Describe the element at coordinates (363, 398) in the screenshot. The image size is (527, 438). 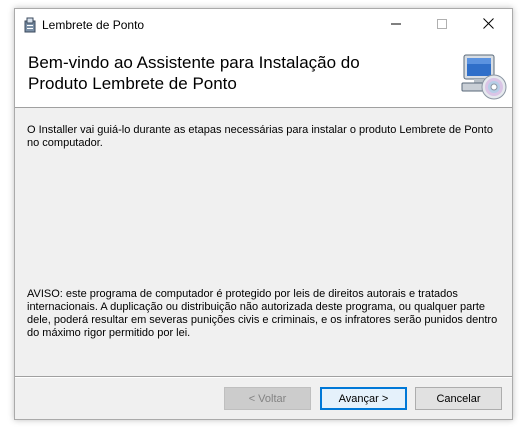
I see `next-button: Avançar >` at that location.